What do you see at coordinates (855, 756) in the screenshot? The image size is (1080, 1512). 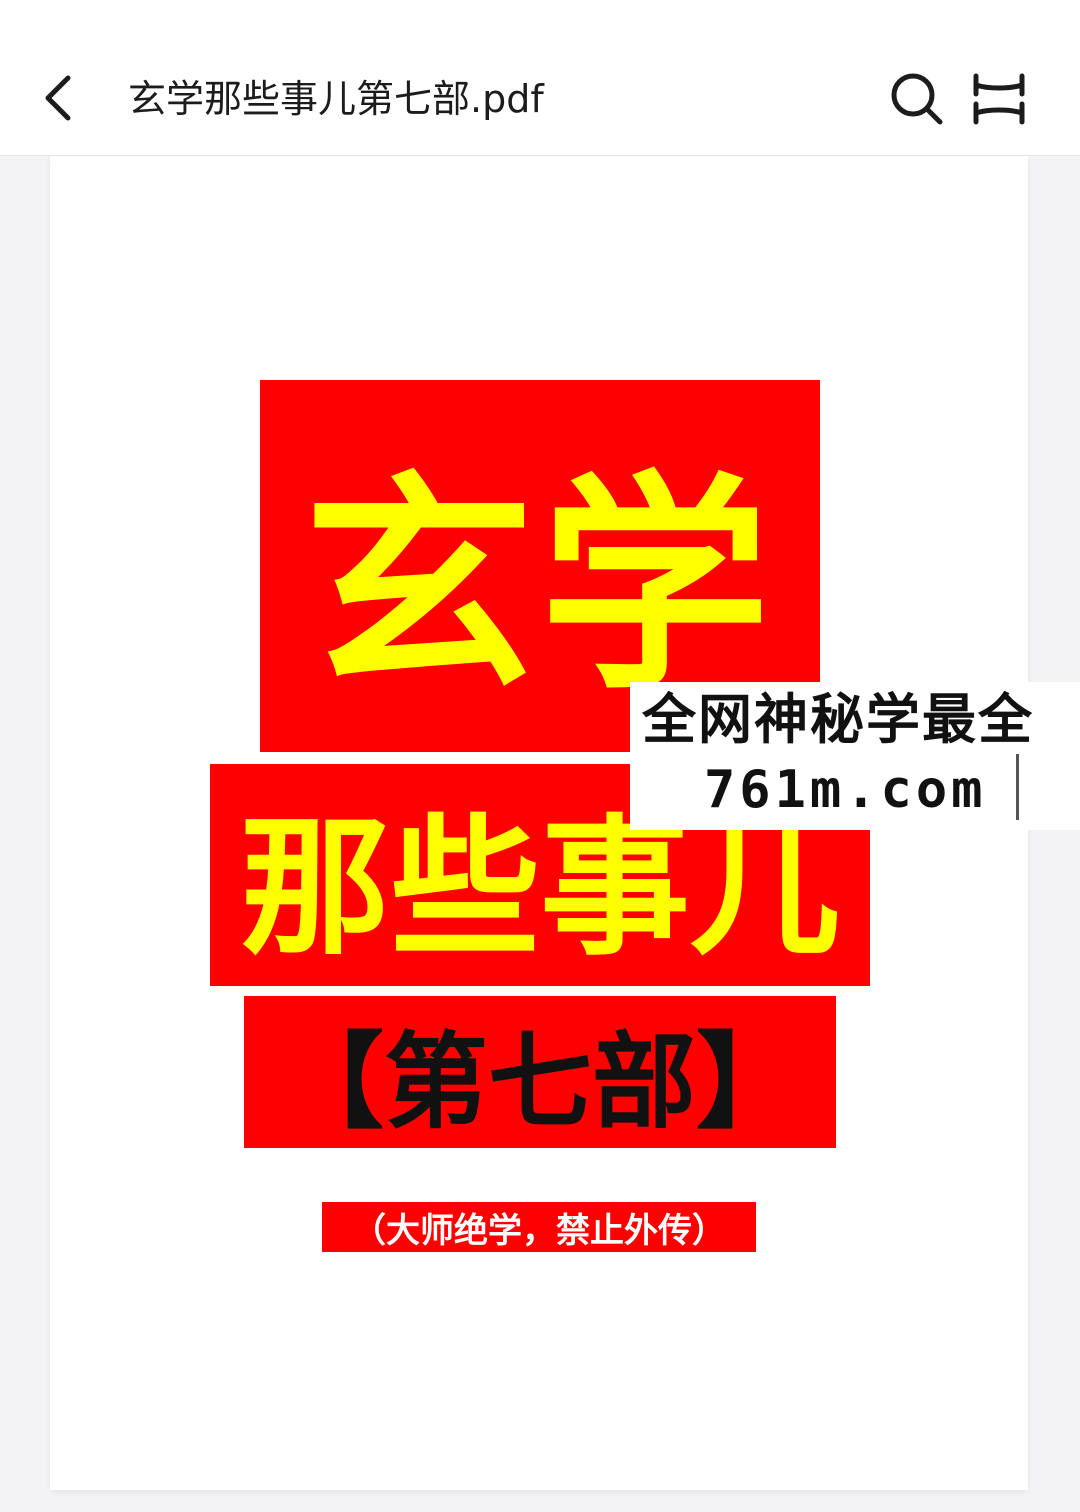 I see `watermark-overlay: 全网神秘学最全 761m.com` at bounding box center [855, 756].